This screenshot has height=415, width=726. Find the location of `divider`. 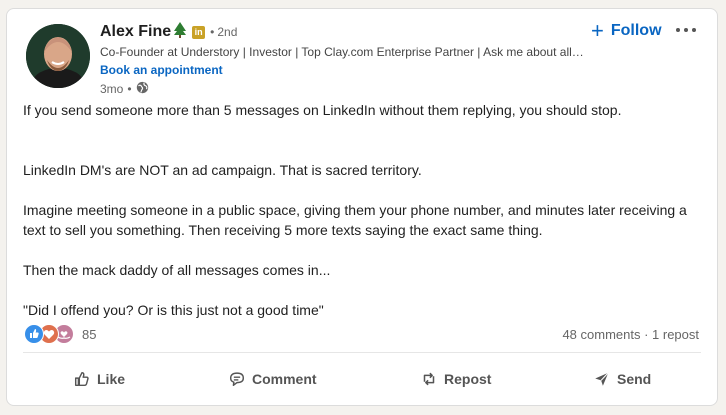

divider is located at coordinates (362, 352).